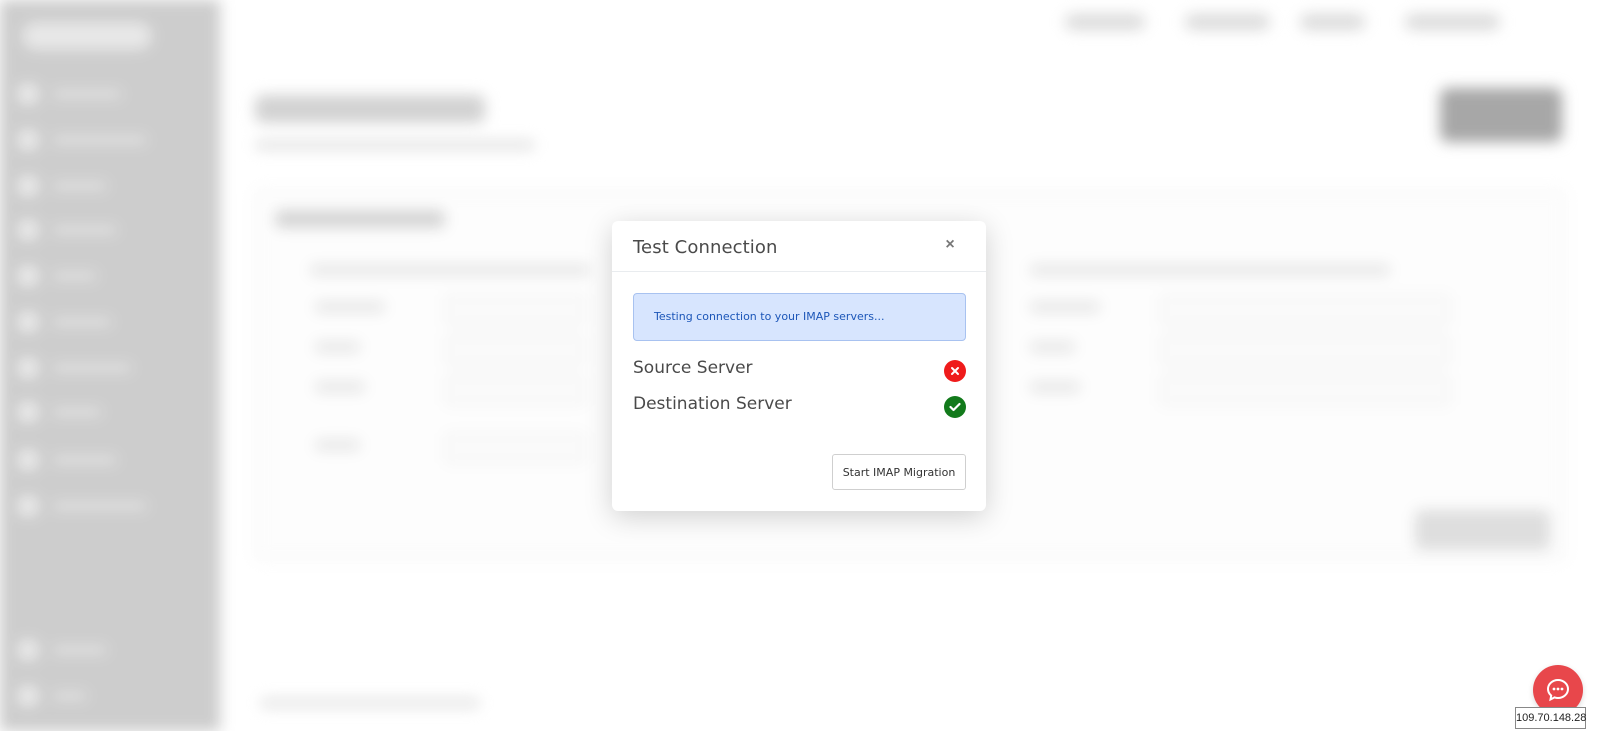 Image resolution: width=1600 pixels, height=731 pixels. Describe the element at coordinates (955, 407) in the screenshot. I see `check-icon` at that location.